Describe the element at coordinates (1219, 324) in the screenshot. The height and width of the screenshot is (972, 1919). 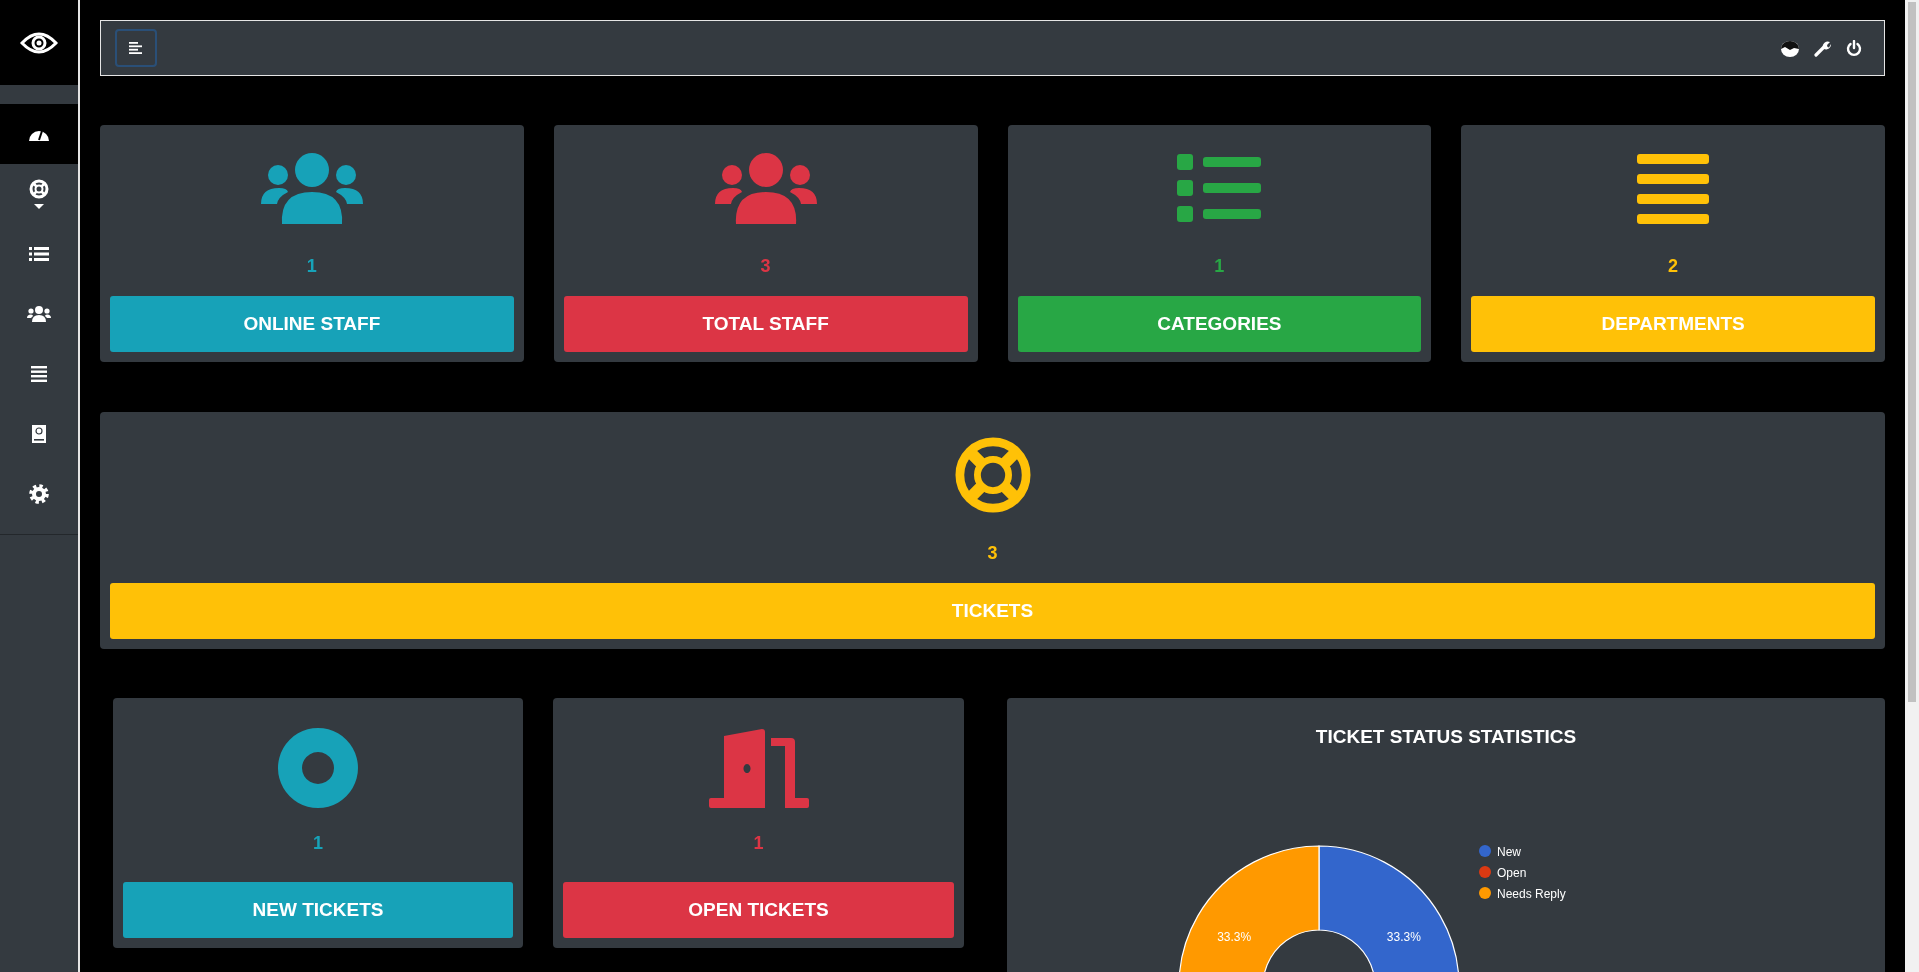
I see `stat-label: CATEGORIES` at that location.